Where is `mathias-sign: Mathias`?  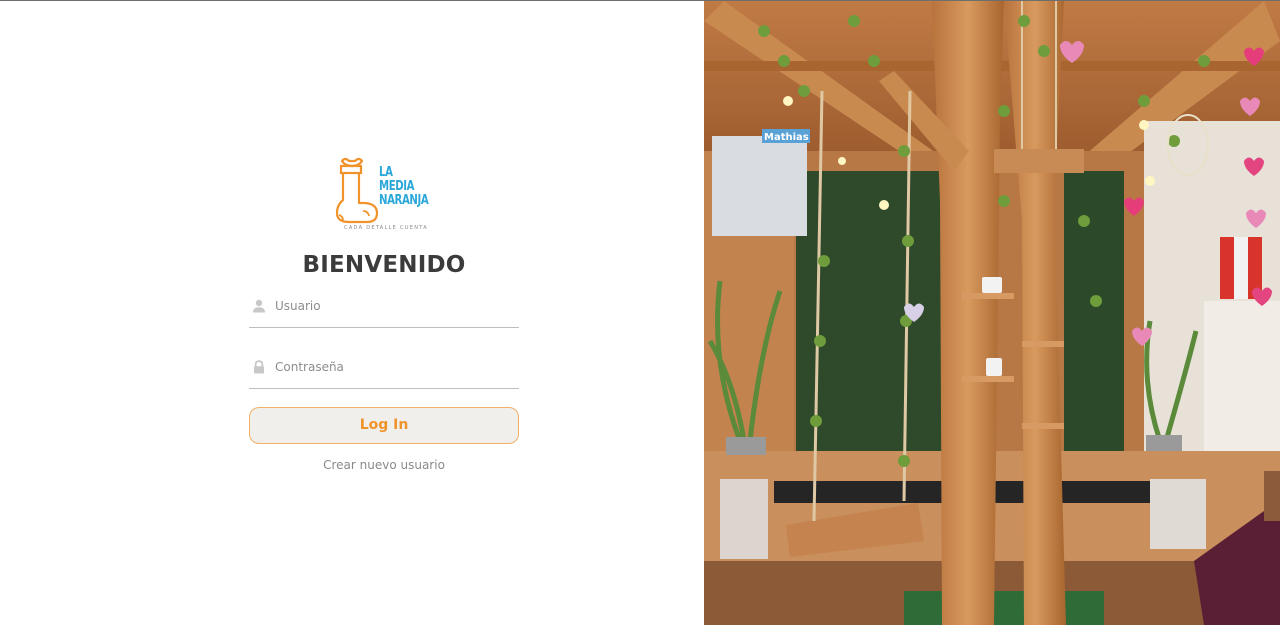
mathias-sign: Mathias is located at coordinates (786, 137).